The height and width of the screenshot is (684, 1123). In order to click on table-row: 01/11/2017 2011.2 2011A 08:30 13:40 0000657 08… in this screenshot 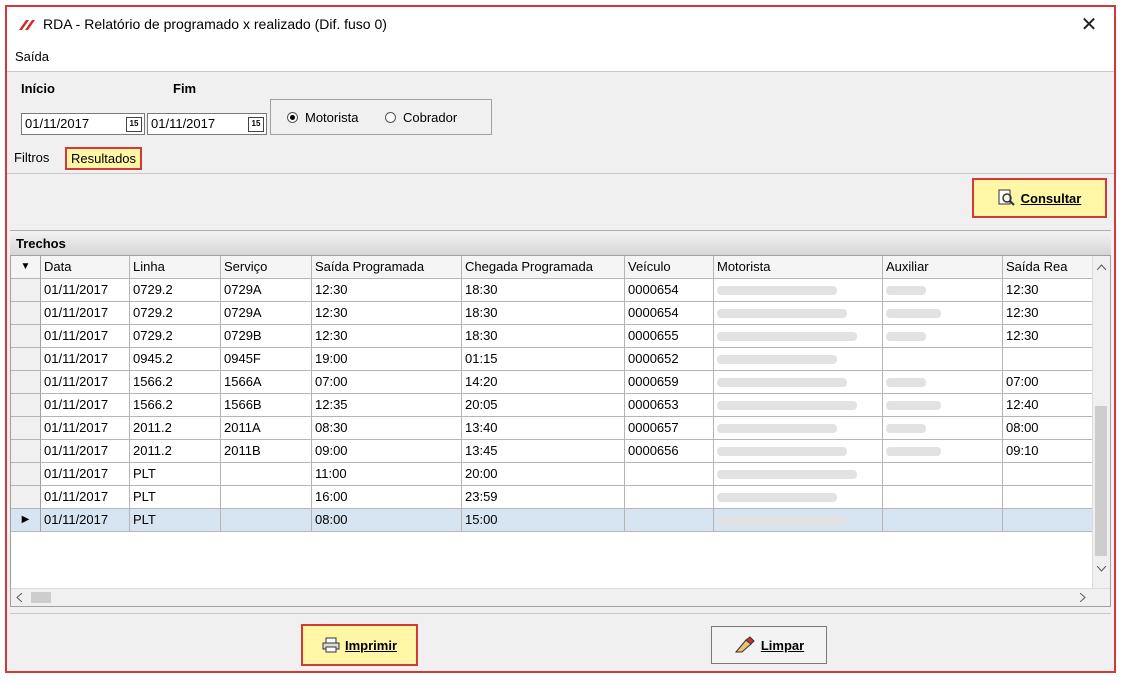, I will do `click(553, 428)`.